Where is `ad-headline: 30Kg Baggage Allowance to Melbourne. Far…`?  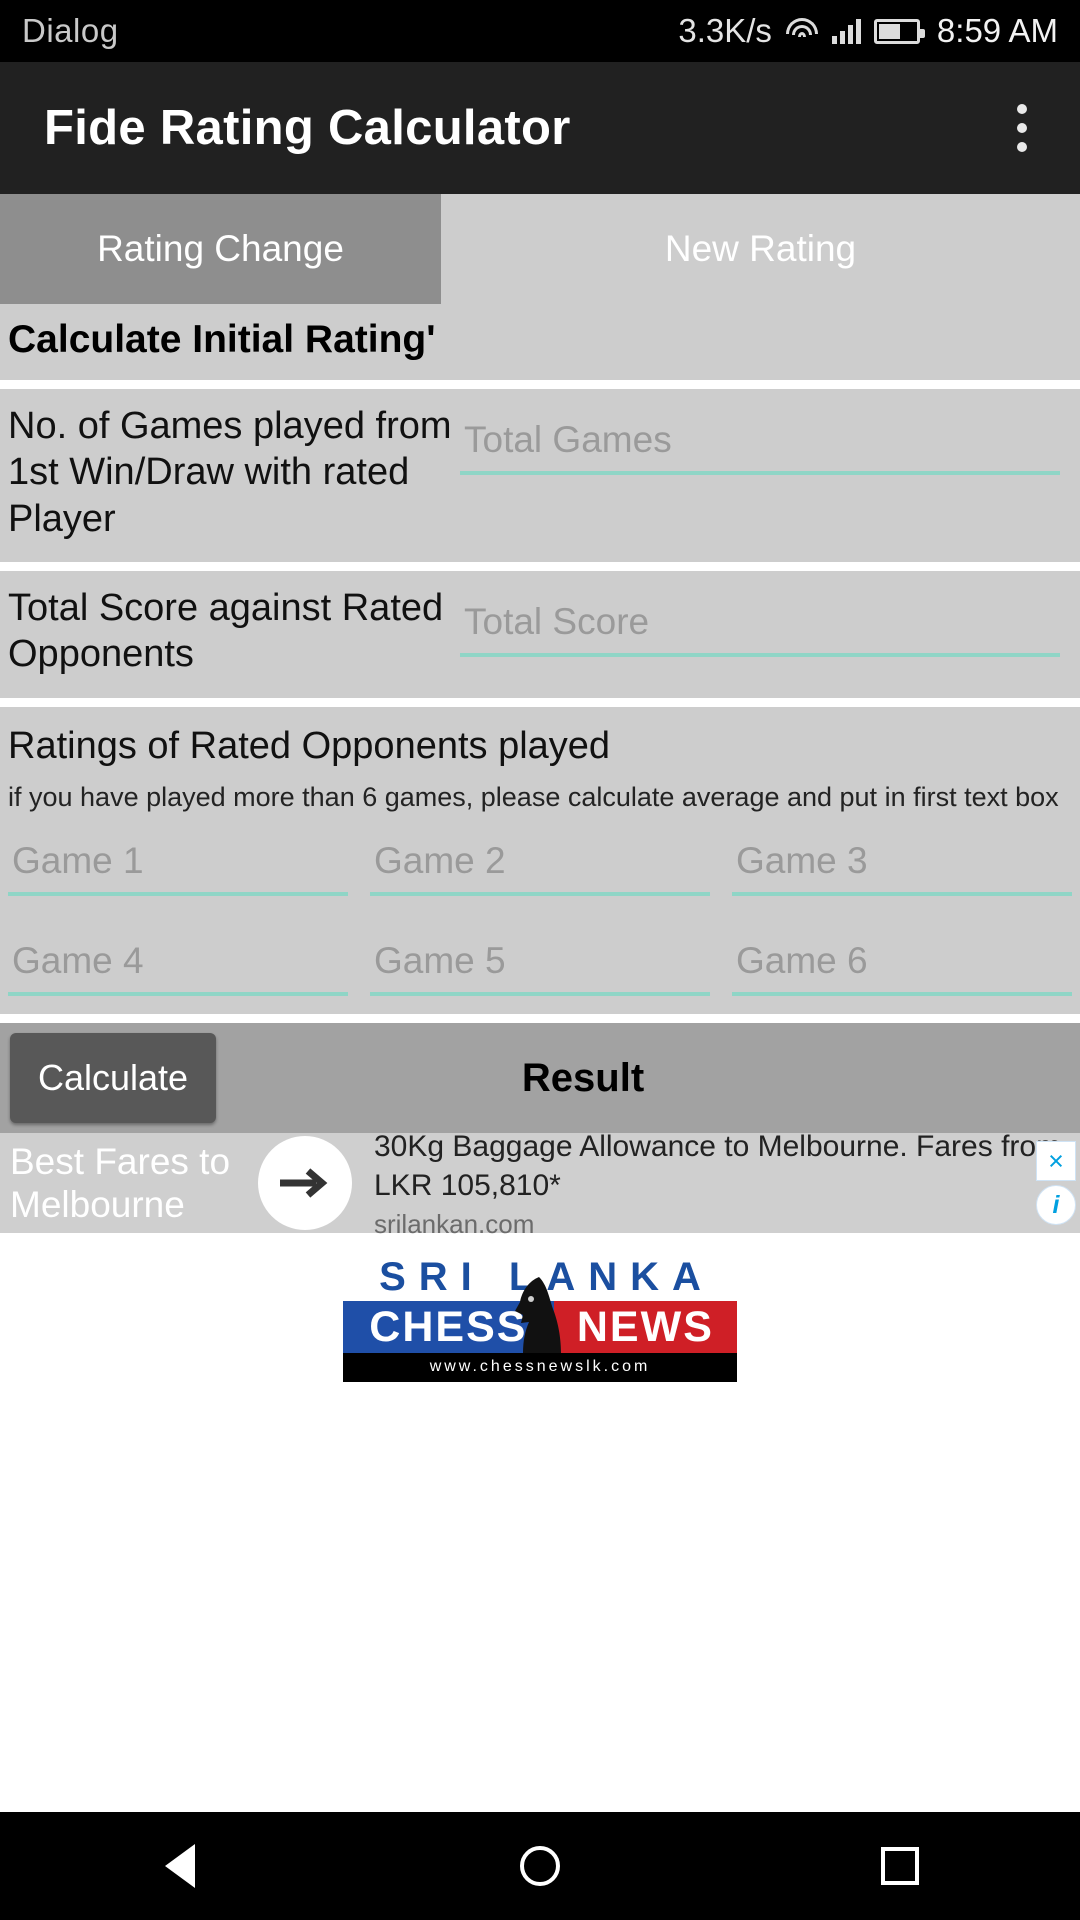
ad-headline: 30Kg Baggage Allowance to Melbourne. Far… is located at coordinates (718, 1165).